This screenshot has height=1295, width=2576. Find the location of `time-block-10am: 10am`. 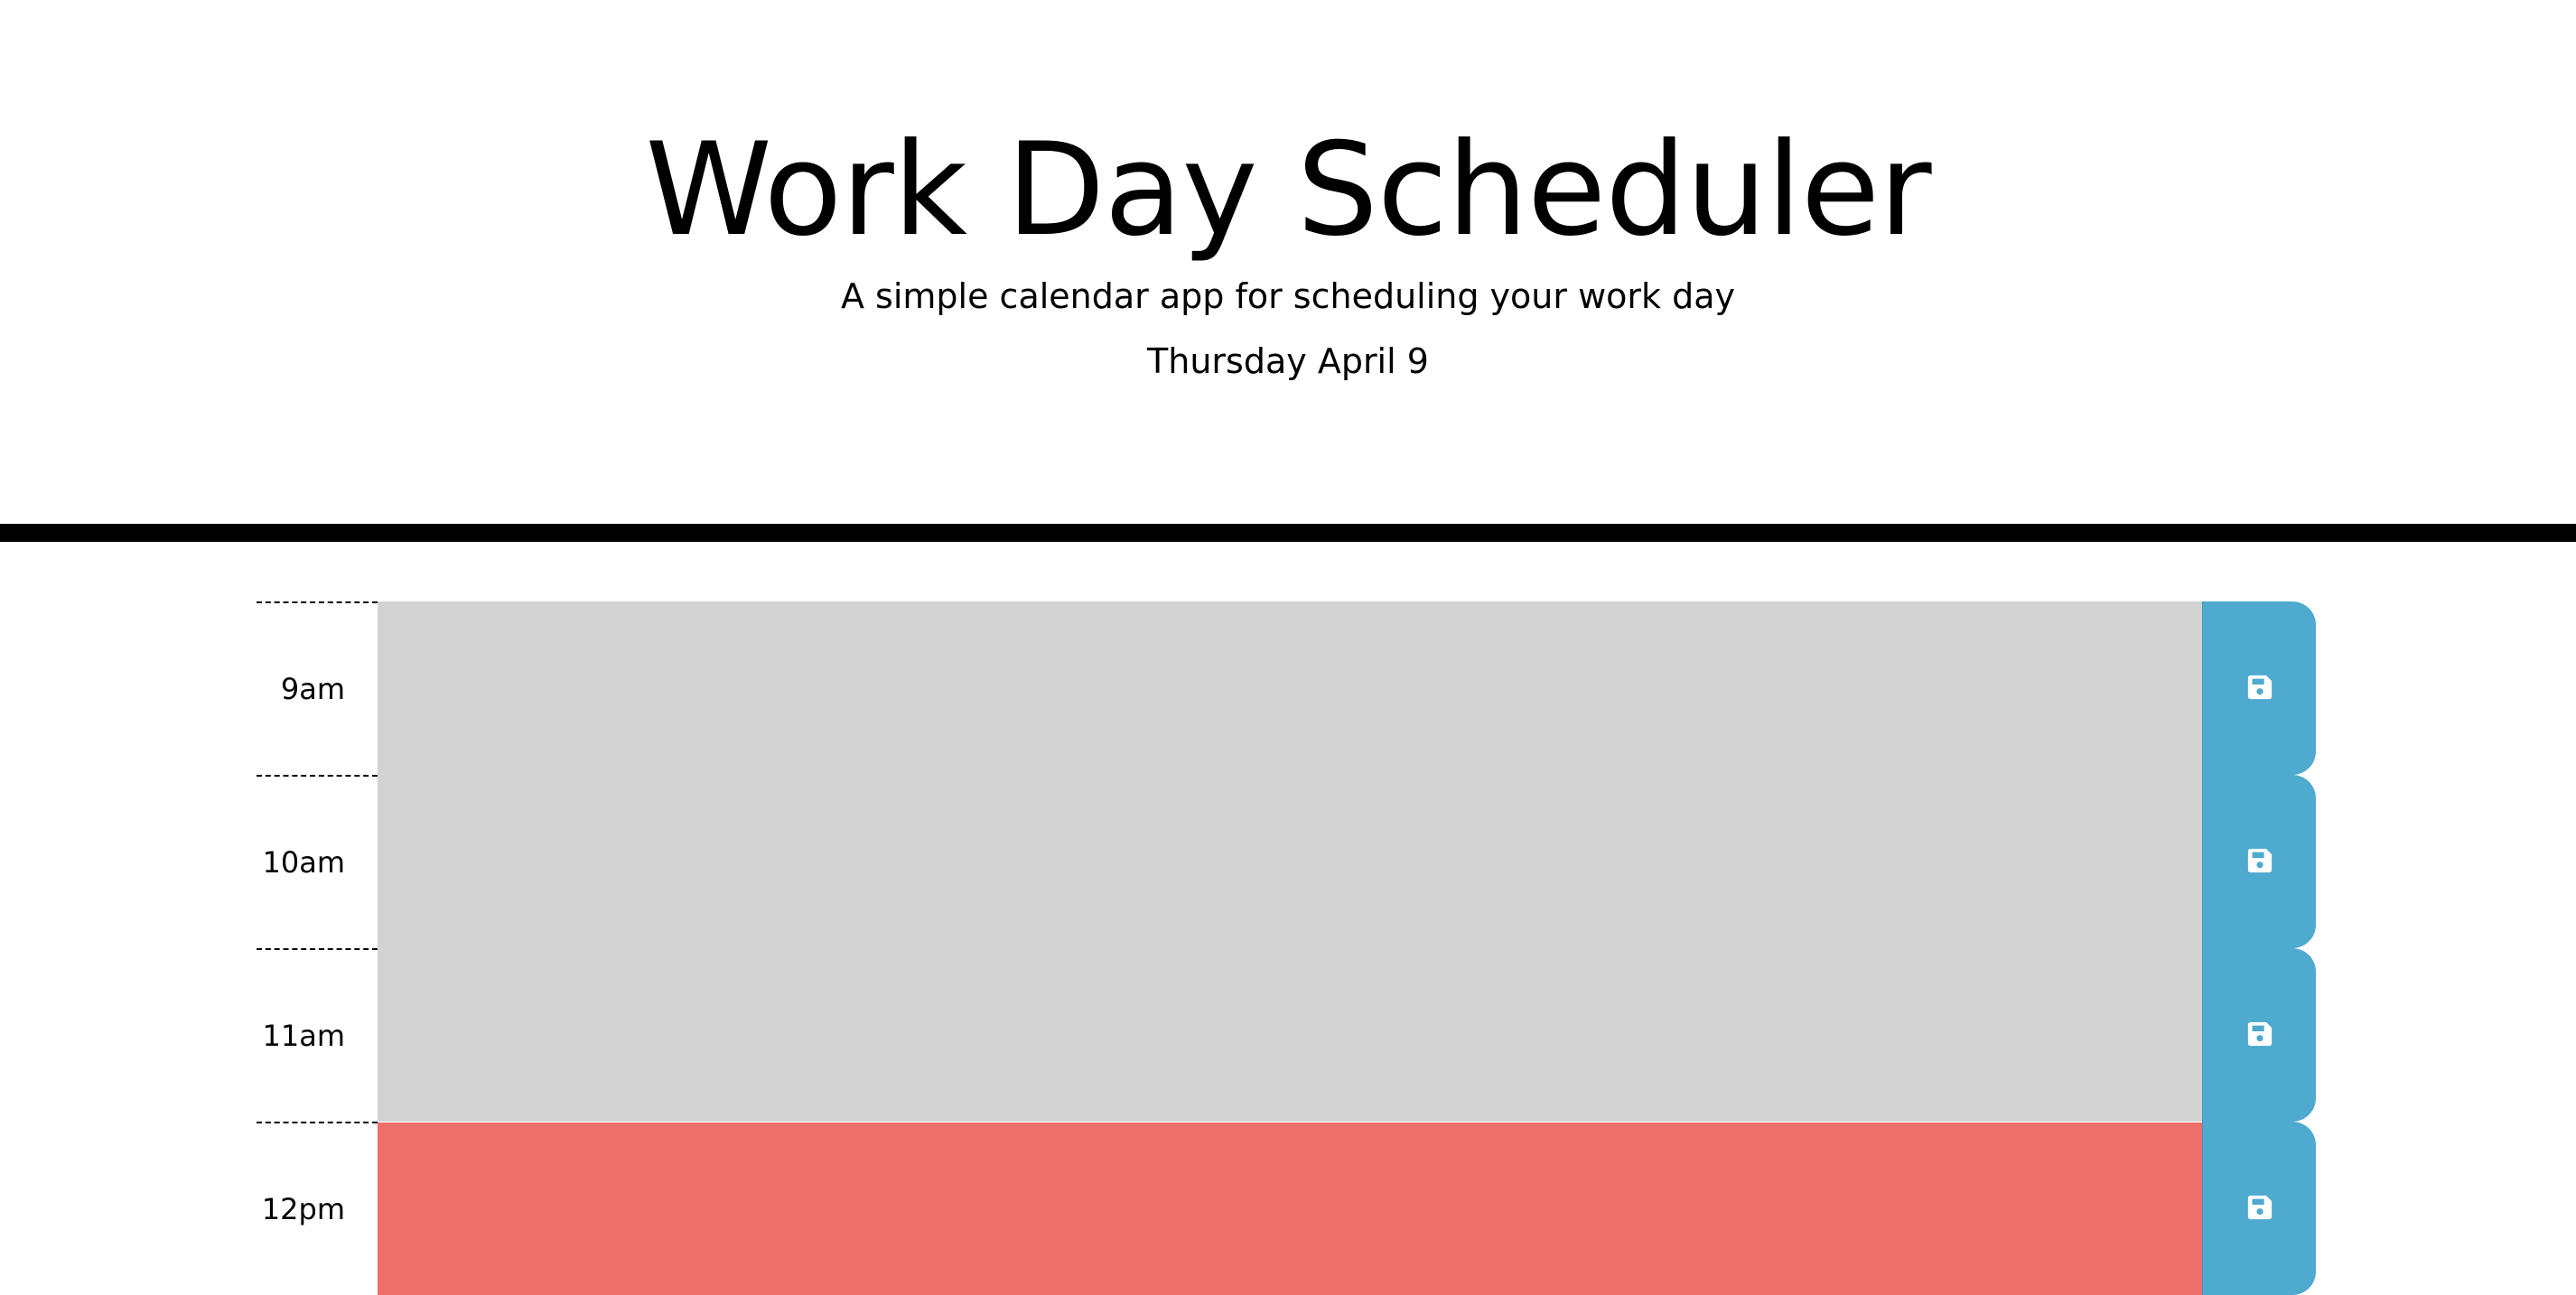

time-block-10am: 10am is located at coordinates (1286, 861).